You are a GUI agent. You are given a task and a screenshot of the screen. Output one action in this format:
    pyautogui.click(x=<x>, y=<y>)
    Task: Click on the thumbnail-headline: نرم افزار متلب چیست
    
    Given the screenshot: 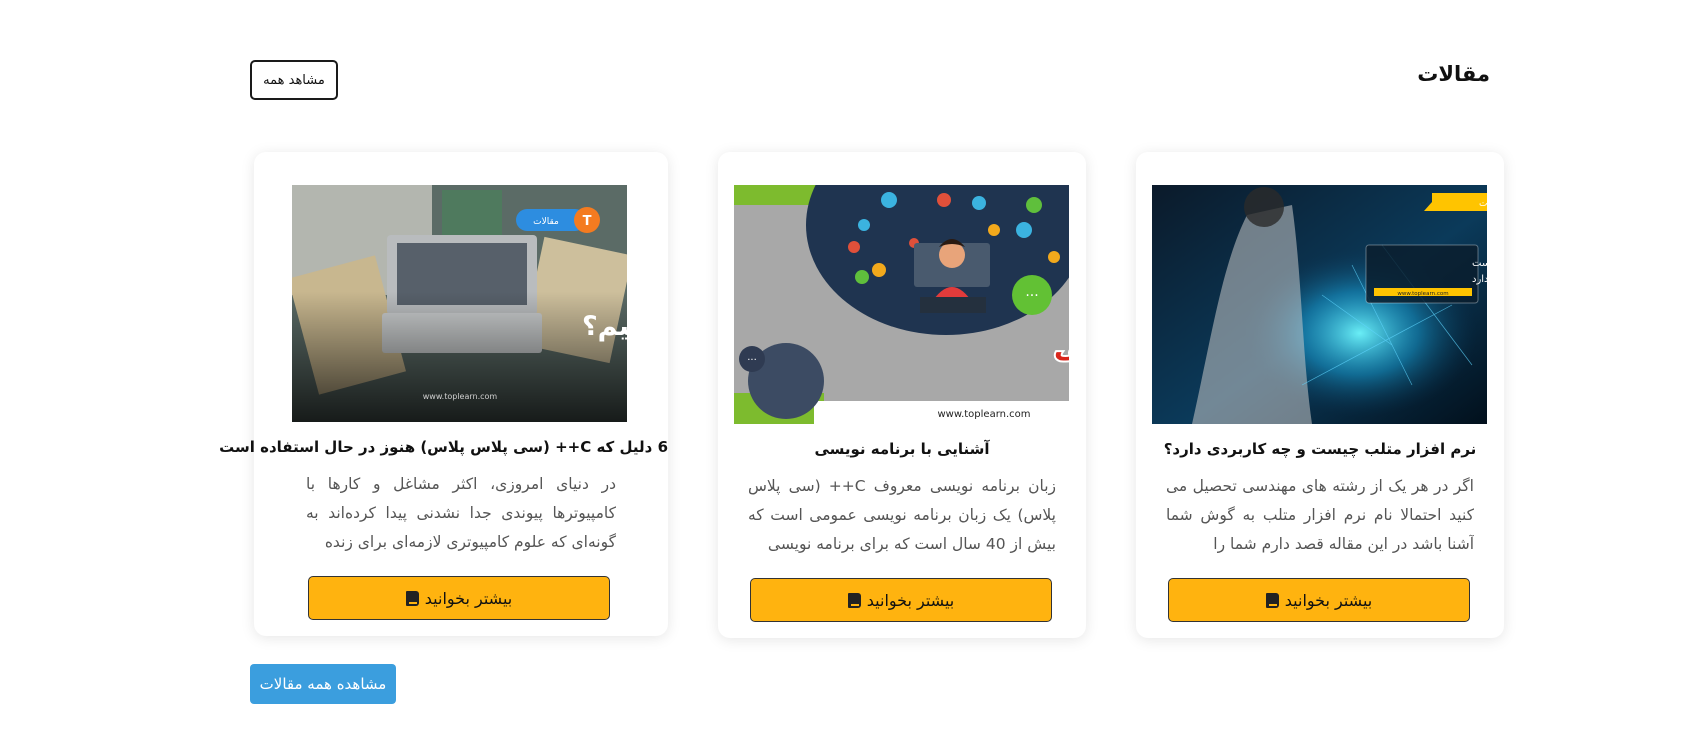 What is the action you would take?
    pyautogui.click(x=1479, y=263)
    